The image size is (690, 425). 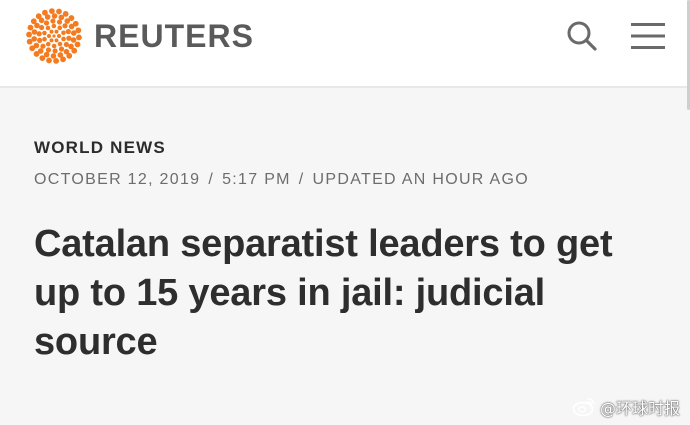 What do you see at coordinates (174, 36) in the screenshot?
I see `brand-name: REUTERS` at bounding box center [174, 36].